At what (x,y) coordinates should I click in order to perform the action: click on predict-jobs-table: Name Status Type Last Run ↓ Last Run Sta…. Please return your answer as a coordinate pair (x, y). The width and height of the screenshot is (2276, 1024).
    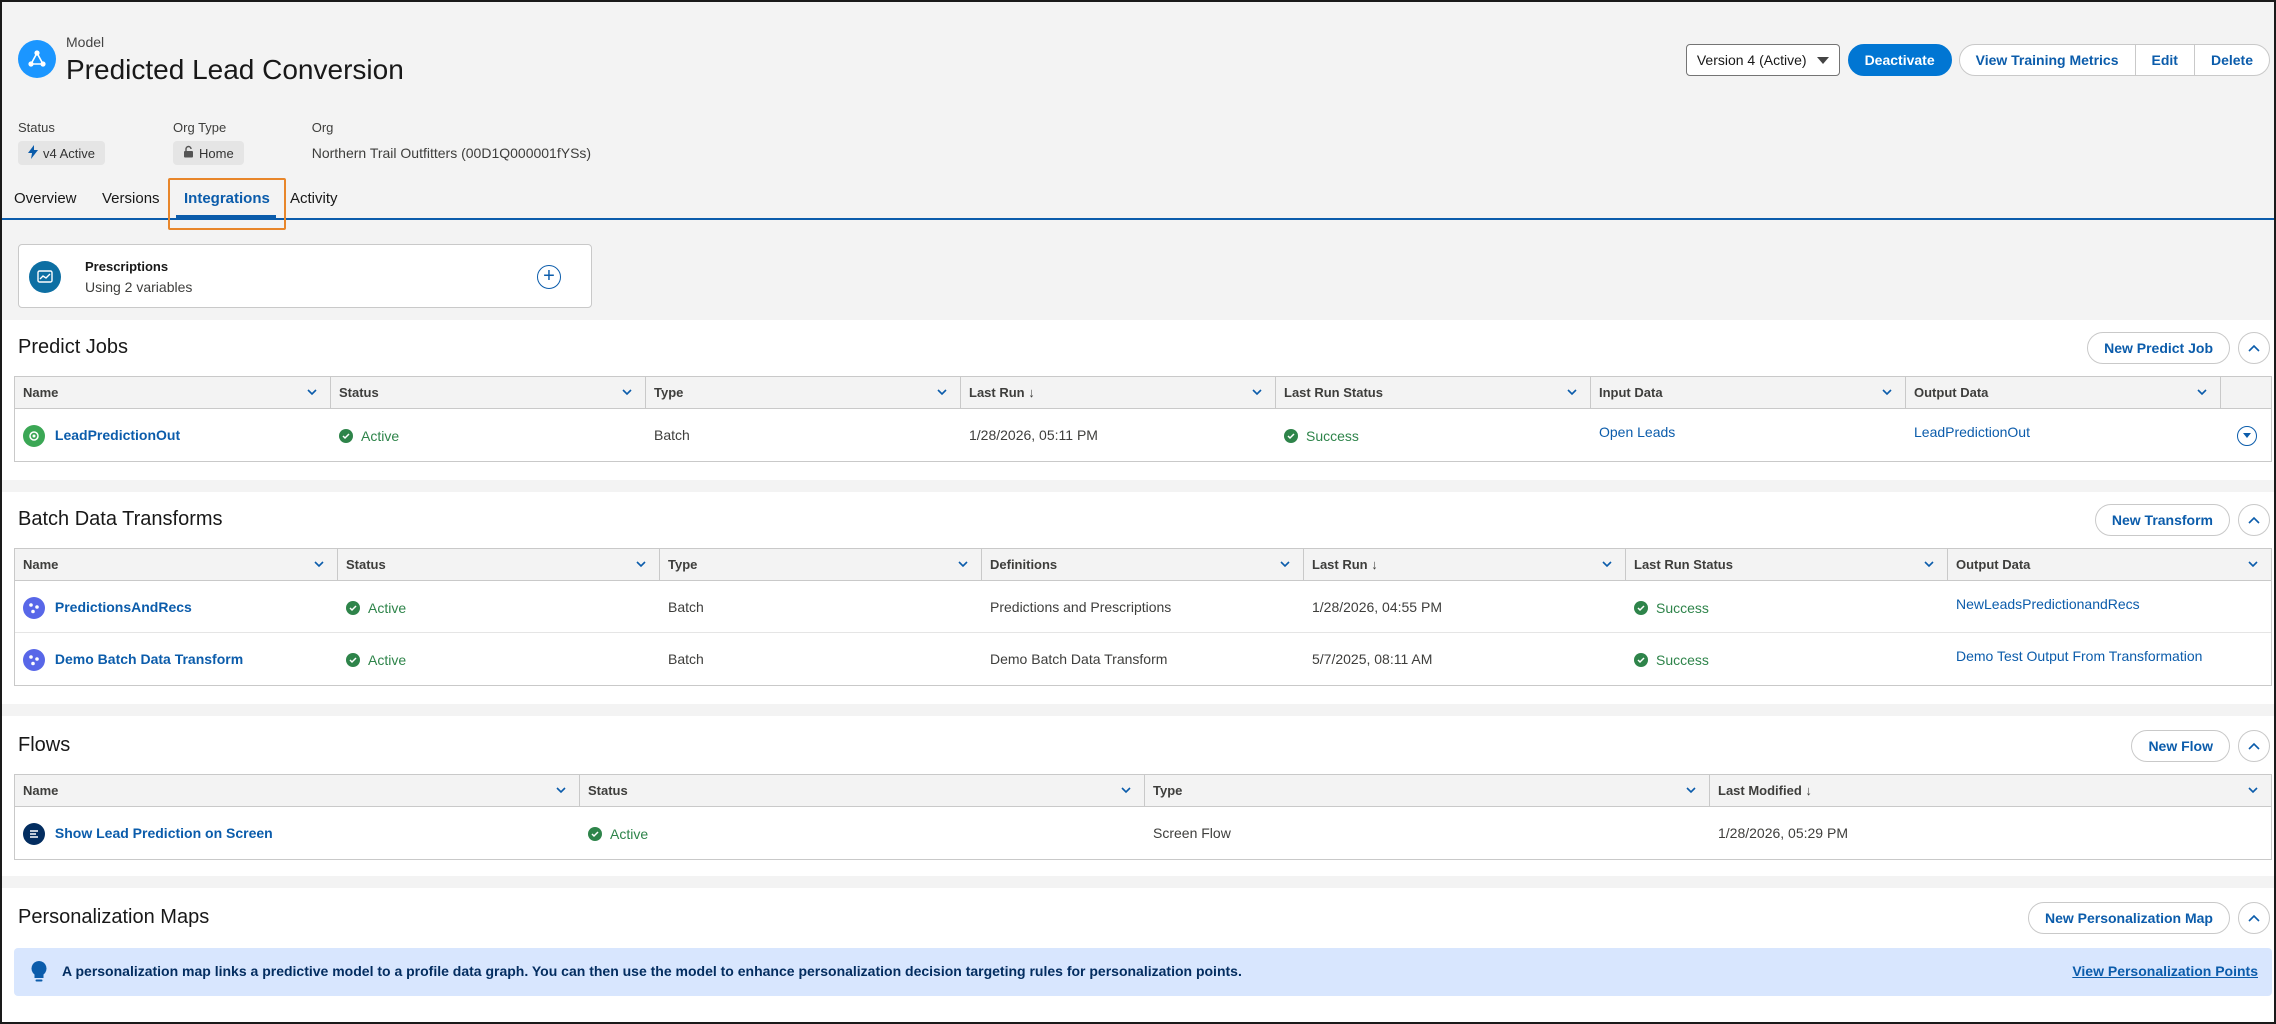
    Looking at the image, I should click on (1143, 419).